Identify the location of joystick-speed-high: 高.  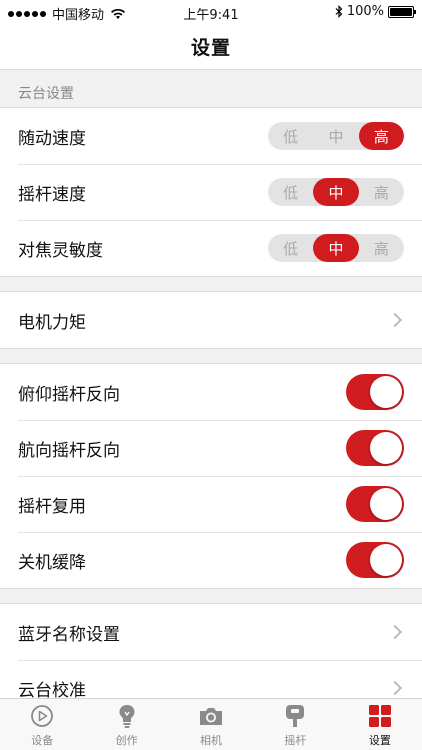
(381, 192).